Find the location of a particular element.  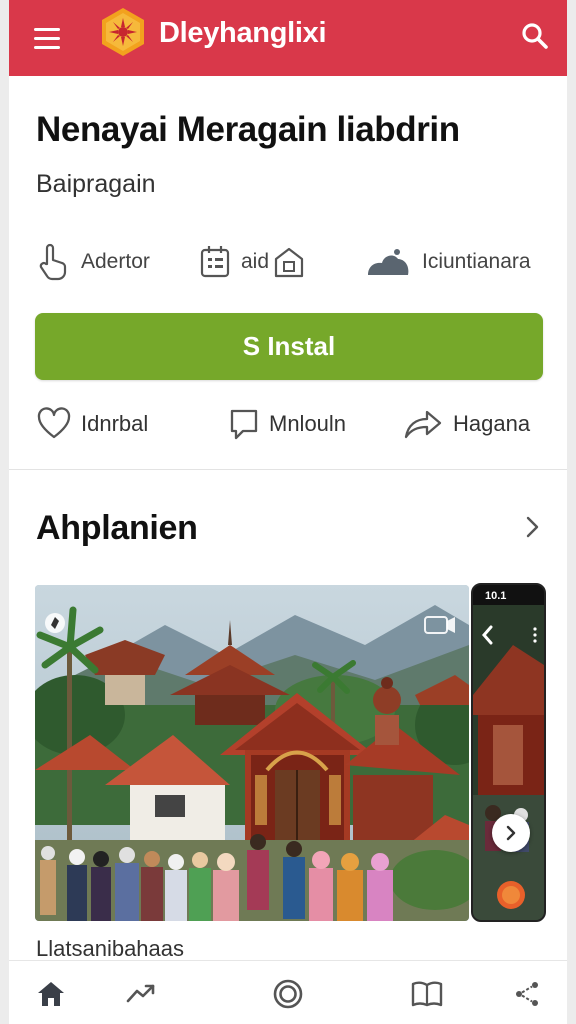

home-outline-icon is located at coordinates (289, 262).